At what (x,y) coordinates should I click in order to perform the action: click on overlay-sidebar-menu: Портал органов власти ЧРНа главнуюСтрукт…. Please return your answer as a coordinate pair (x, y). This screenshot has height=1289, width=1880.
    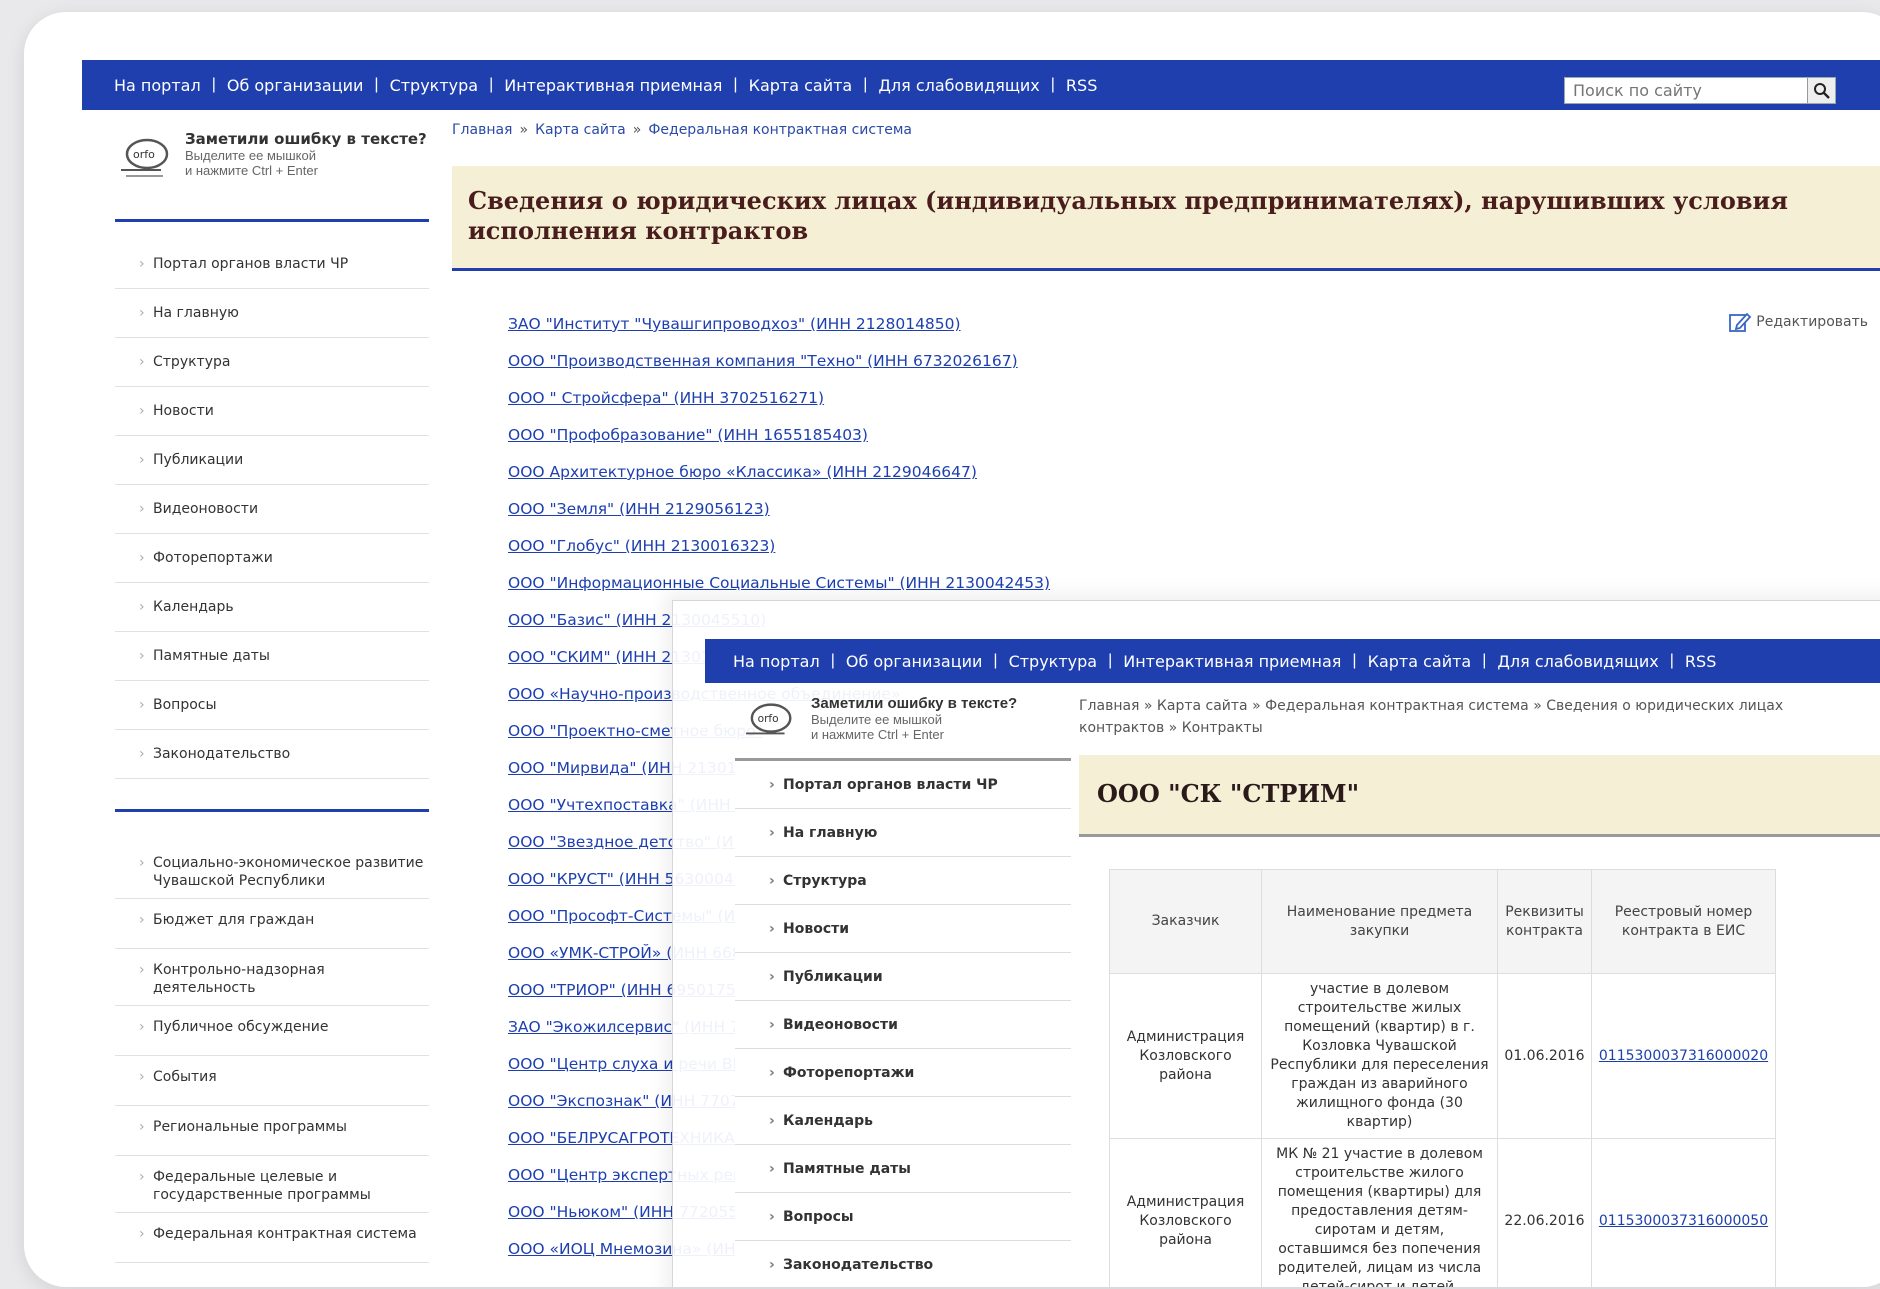
    Looking at the image, I should click on (903, 1024).